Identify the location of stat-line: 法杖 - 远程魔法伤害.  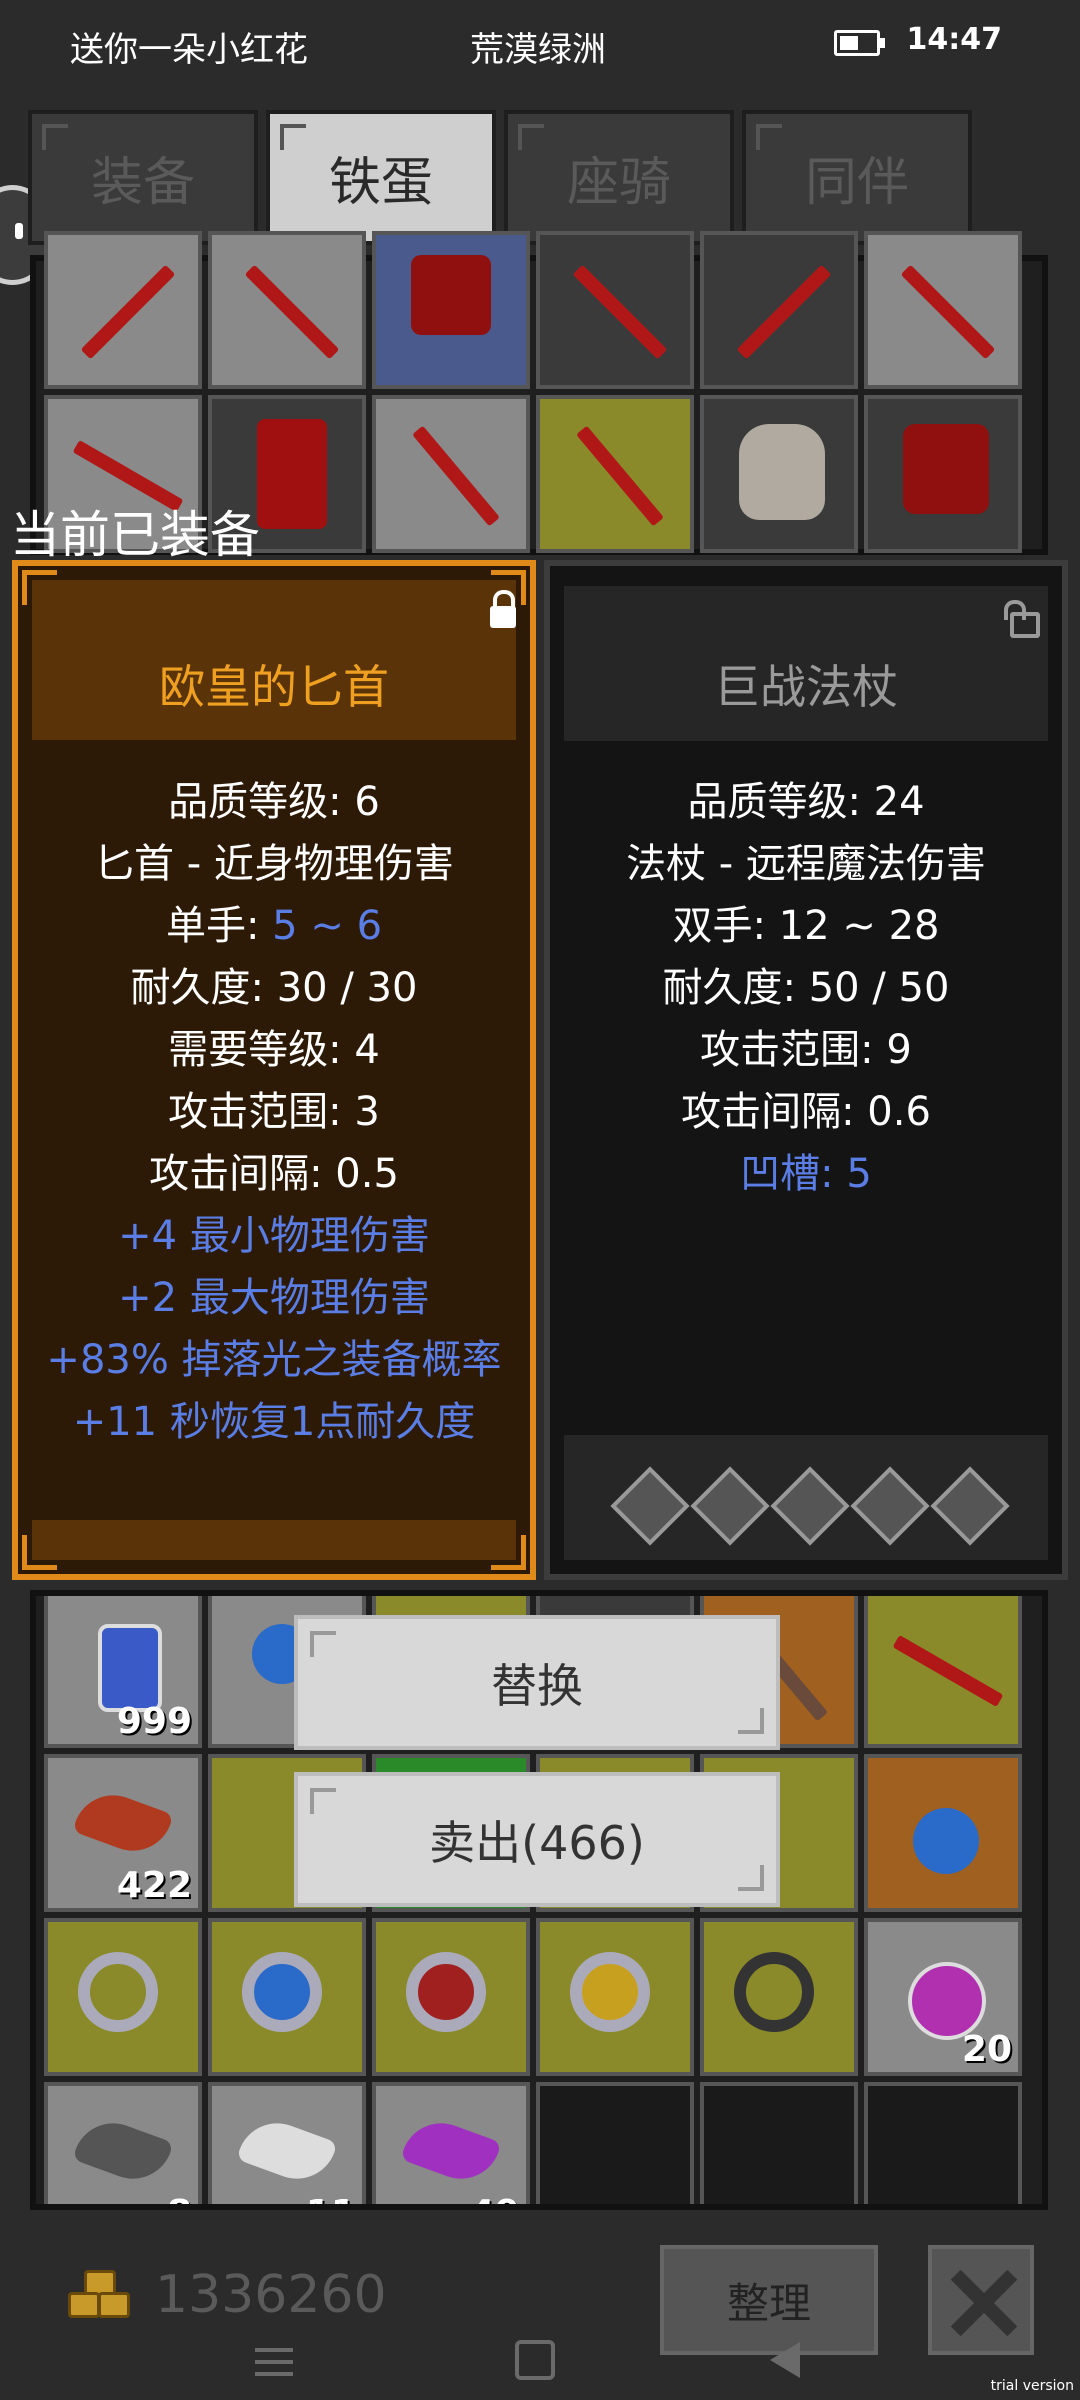
(806, 864).